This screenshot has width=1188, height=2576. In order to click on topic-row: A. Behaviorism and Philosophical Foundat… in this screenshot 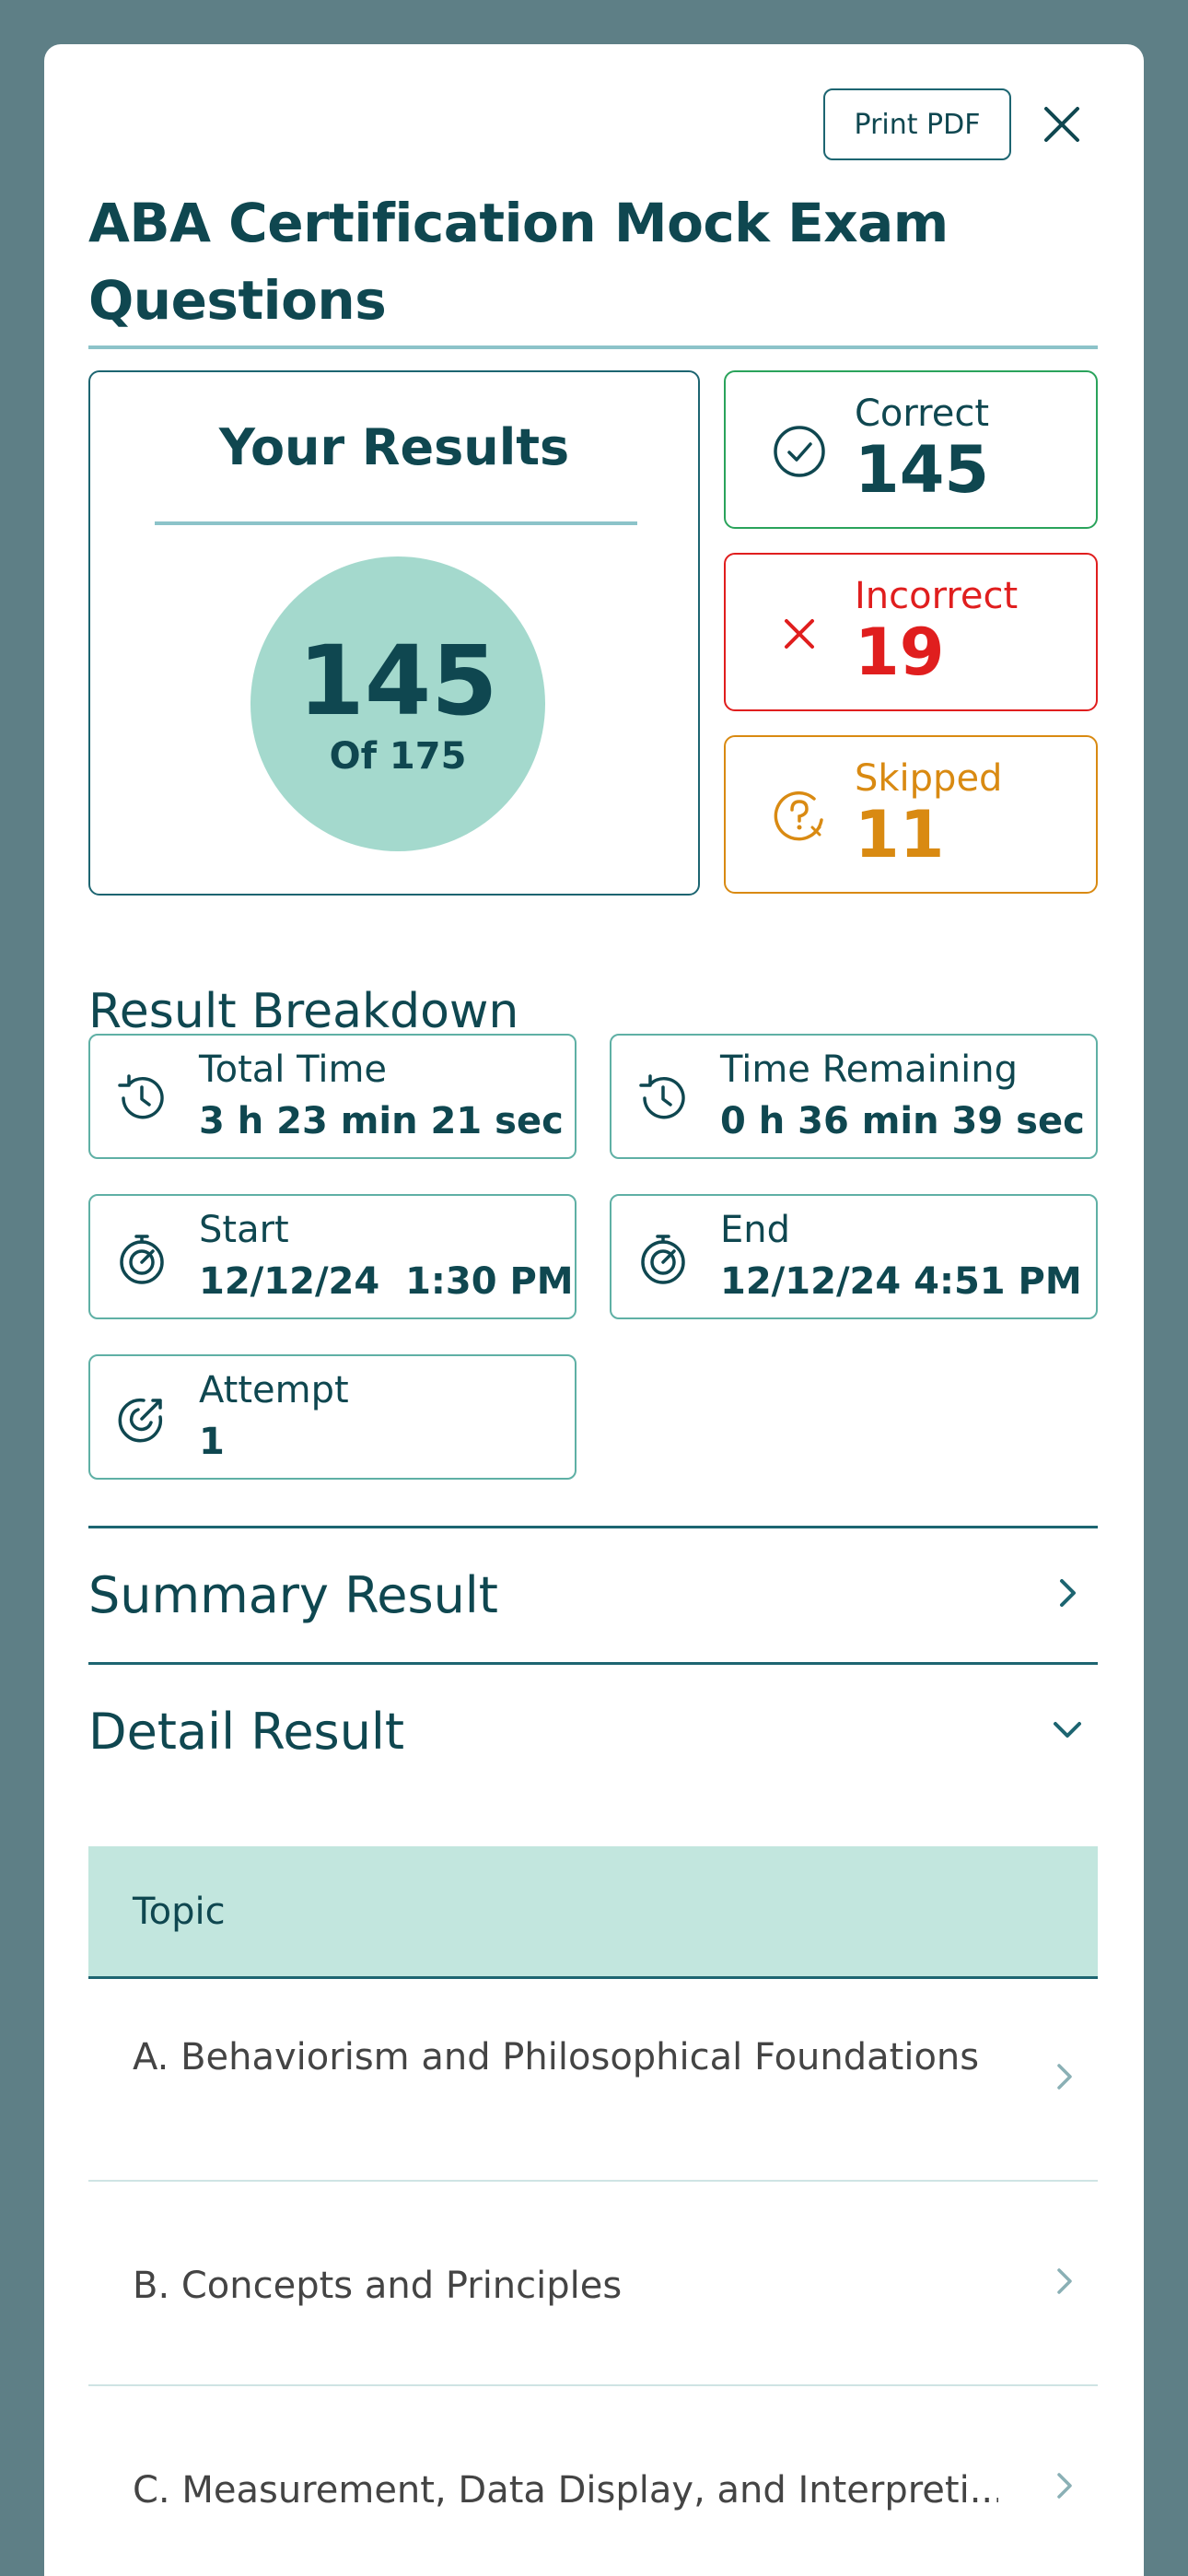, I will do `click(593, 2080)`.